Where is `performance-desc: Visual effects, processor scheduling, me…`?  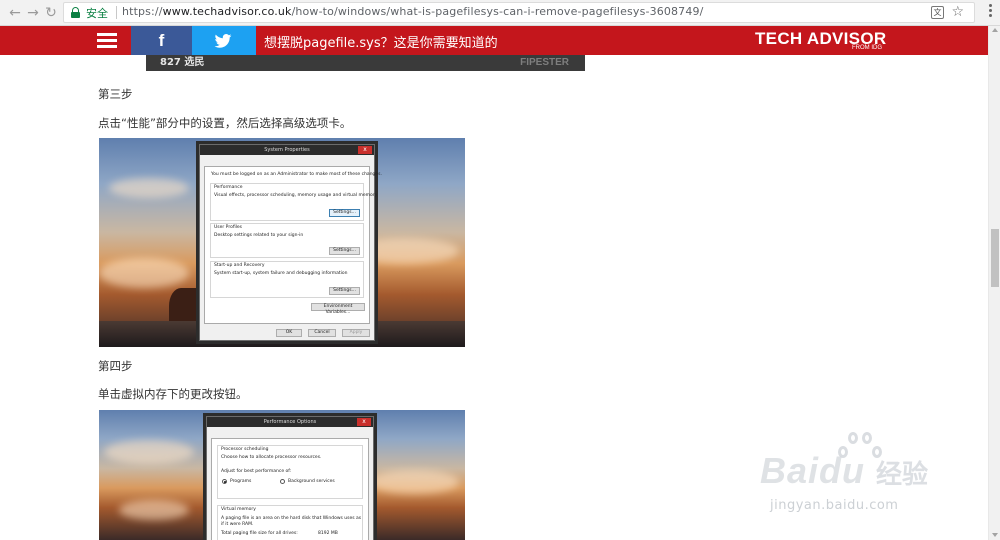 performance-desc: Visual effects, processor scheduling, me… is located at coordinates (296, 195).